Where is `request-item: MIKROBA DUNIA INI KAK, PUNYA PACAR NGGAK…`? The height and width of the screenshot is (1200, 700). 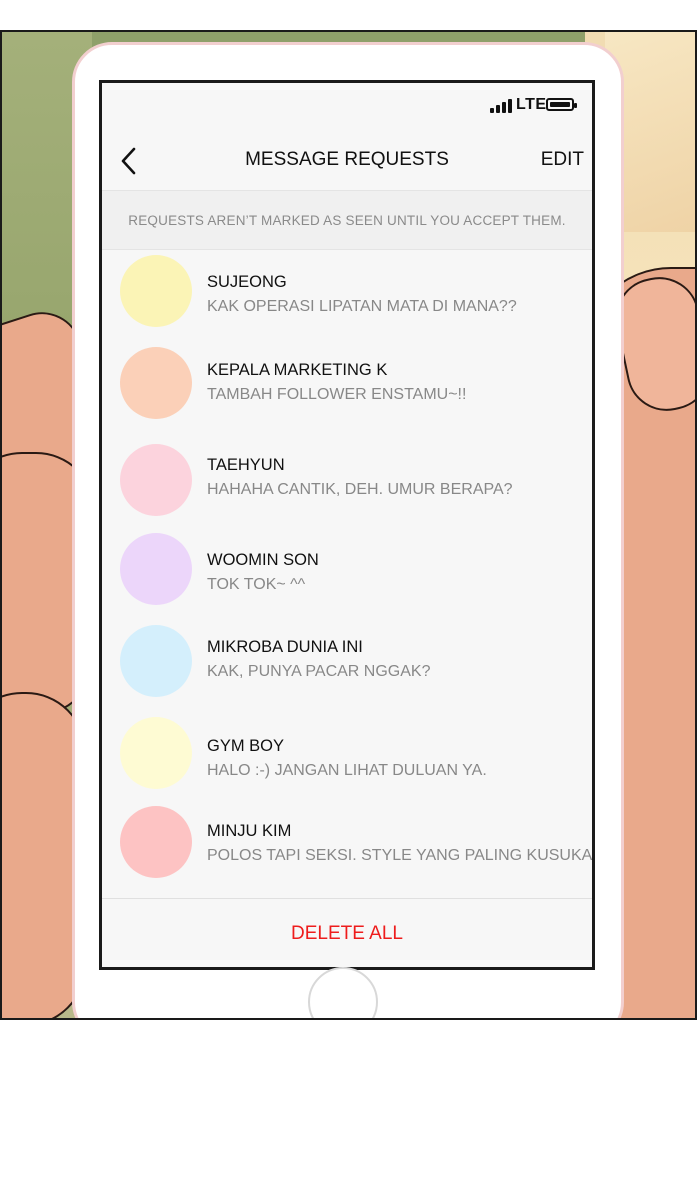 request-item: MIKROBA DUNIA INI KAK, PUNYA PACAR NGGAK… is located at coordinates (347, 663).